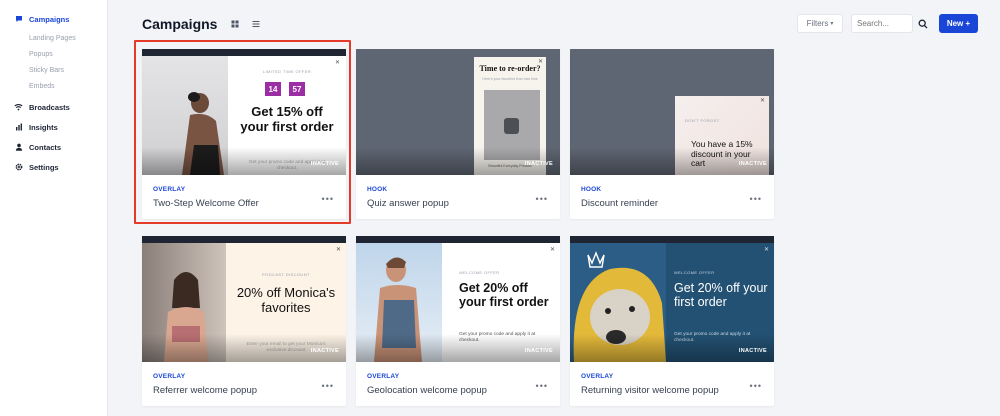 Image resolution: width=1000 pixels, height=416 pixels. What do you see at coordinates (18, 147) in the screenshot?
I see `person-icon` at bounding box center [18, 147].